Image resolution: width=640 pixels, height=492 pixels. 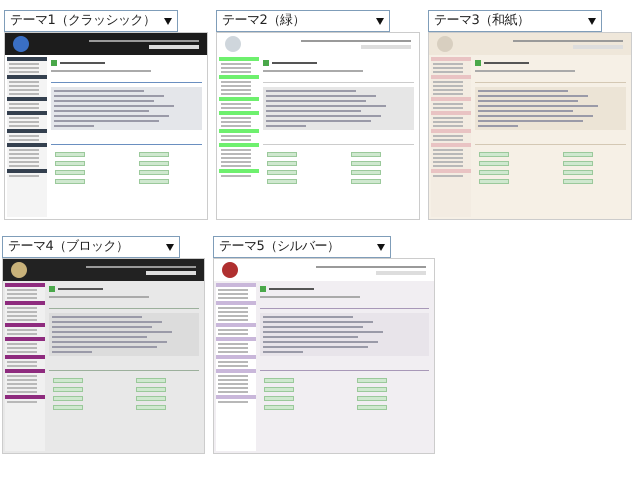 What do you see at coordinates (302, 247) in the screenshot?
I see `theme-select: テーマ5（シルバー）` at bounding box center [302, 247].